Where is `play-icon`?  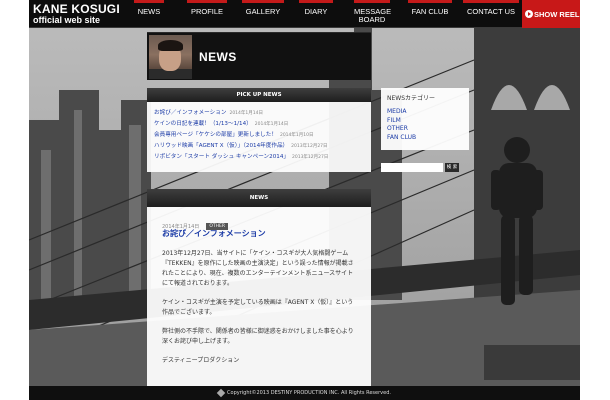
play-icon is located at coordinates (529, 14).